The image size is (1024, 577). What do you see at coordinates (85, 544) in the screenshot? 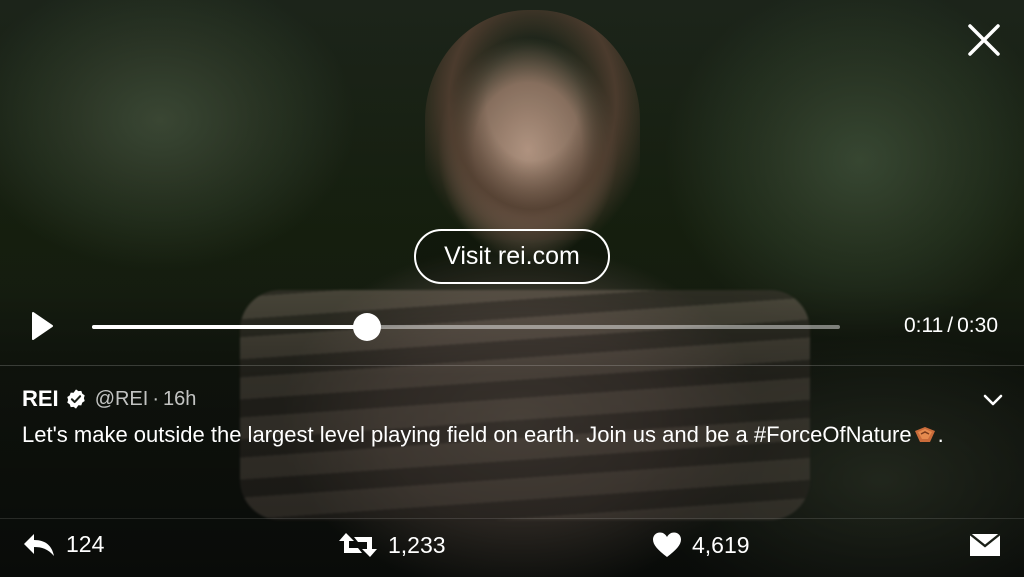
I see `reply-count: 124` at bounding box center [85, 544].